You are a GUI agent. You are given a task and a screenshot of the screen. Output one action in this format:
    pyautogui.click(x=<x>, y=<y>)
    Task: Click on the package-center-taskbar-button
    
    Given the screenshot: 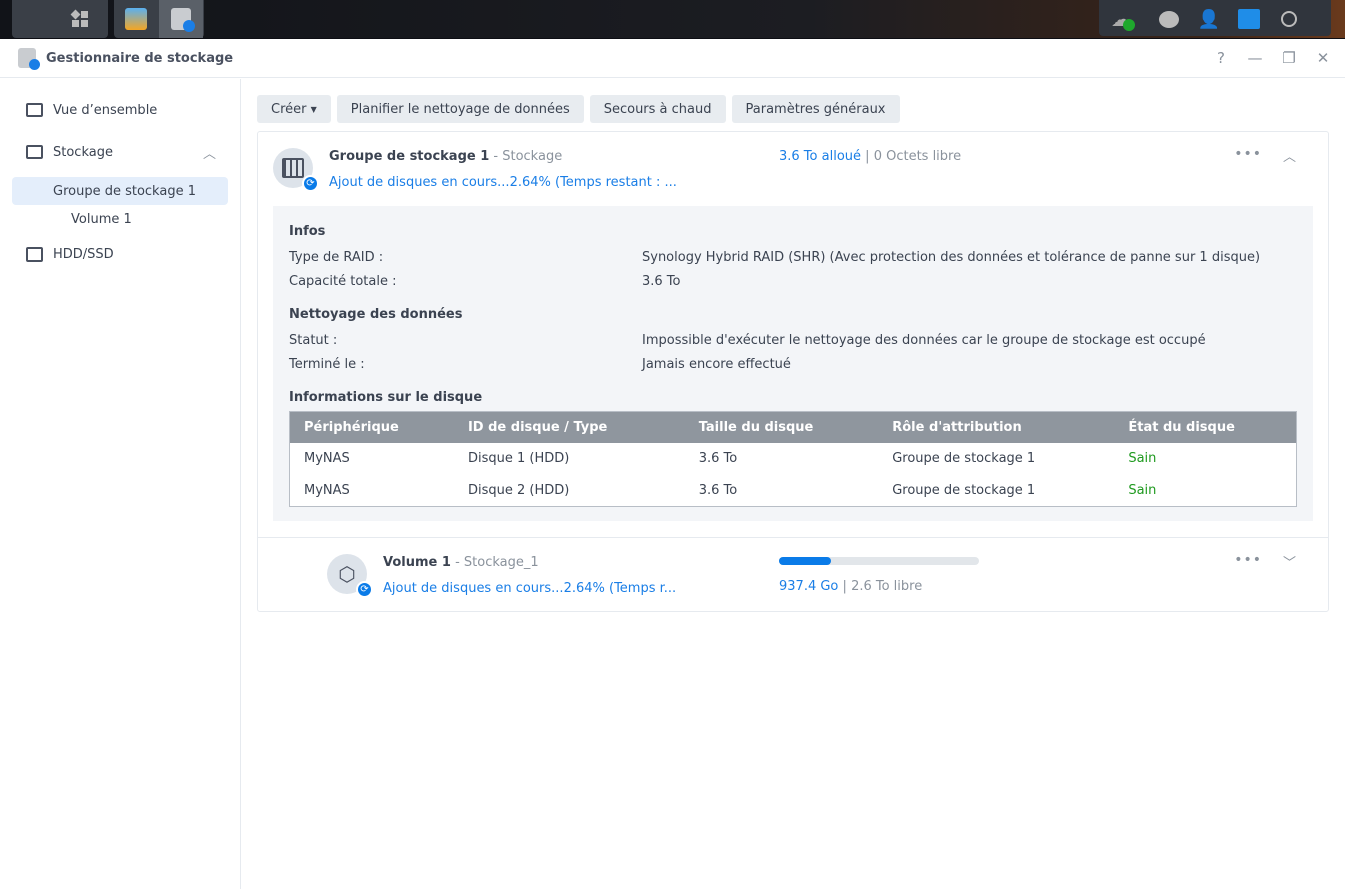 What is the action you would take?
    pyautogui.click(x=136, y=19)
    